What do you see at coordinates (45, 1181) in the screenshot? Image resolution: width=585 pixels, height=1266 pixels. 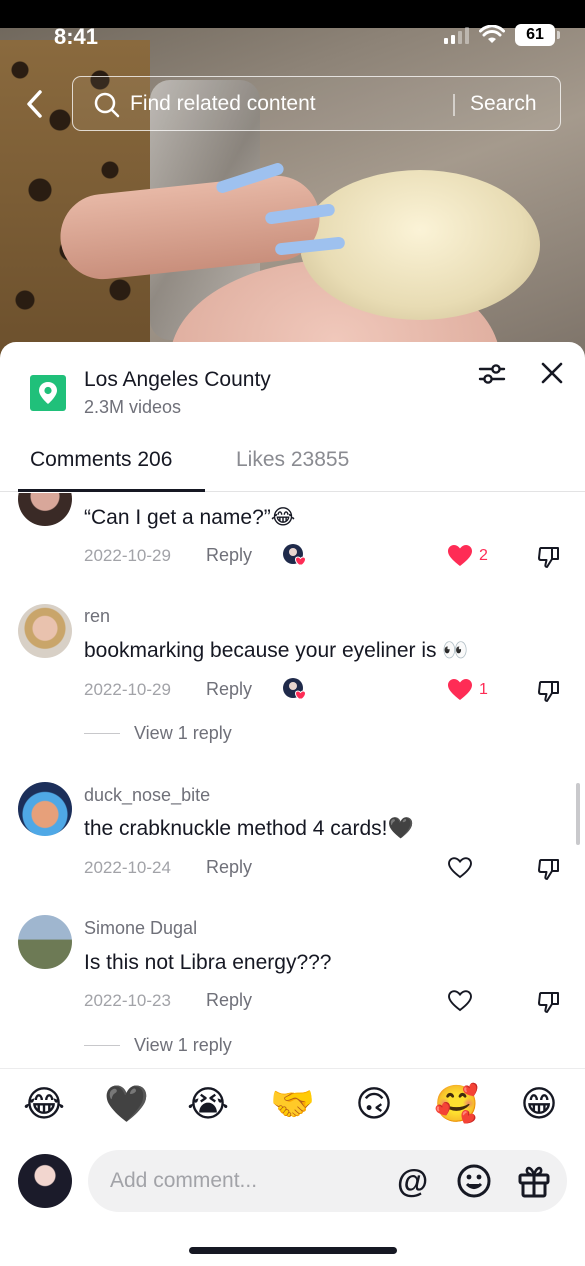 I see `my-avatar` at bounding box center [45, 1181].